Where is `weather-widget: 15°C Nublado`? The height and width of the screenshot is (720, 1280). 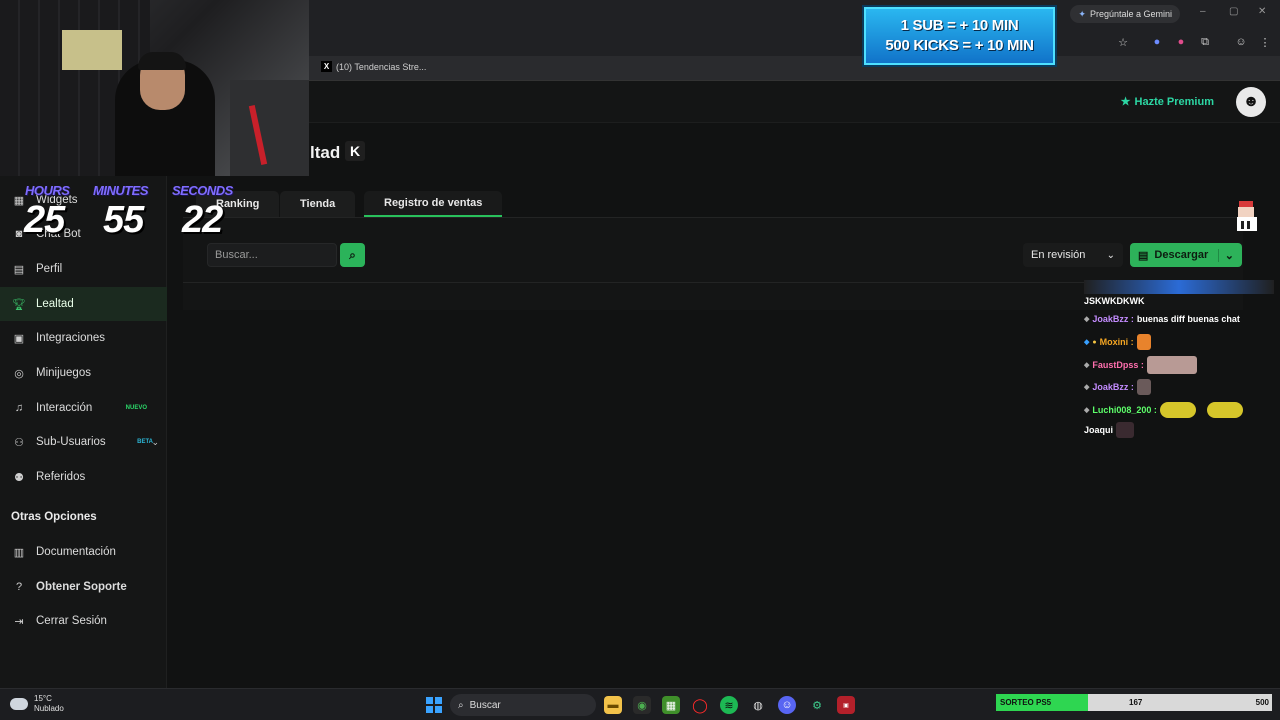 weather-widget: 15°C Nublado is located at coordinates (37, 704).